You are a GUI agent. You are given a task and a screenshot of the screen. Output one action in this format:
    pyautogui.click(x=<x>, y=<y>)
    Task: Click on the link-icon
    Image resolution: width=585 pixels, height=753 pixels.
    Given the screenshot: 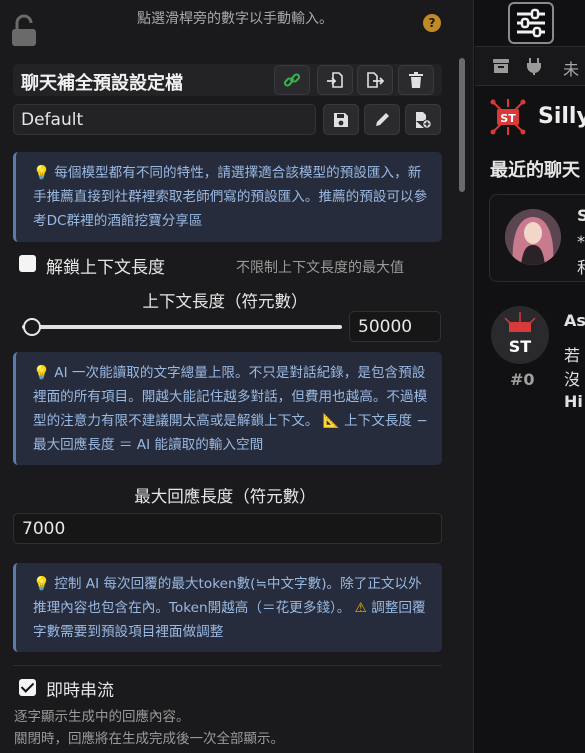 What is the action you would take?
    pyautogui.click(x=292, y=80)
    